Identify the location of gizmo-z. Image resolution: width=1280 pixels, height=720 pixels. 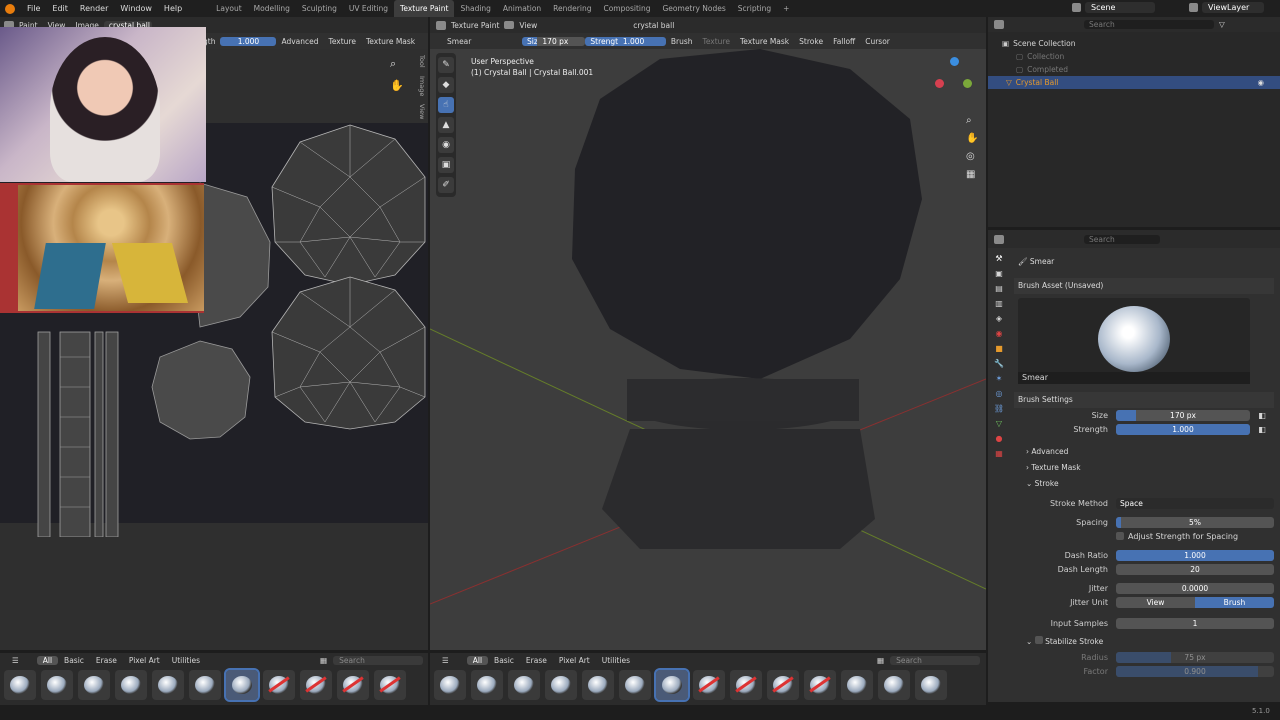
(954, 61).